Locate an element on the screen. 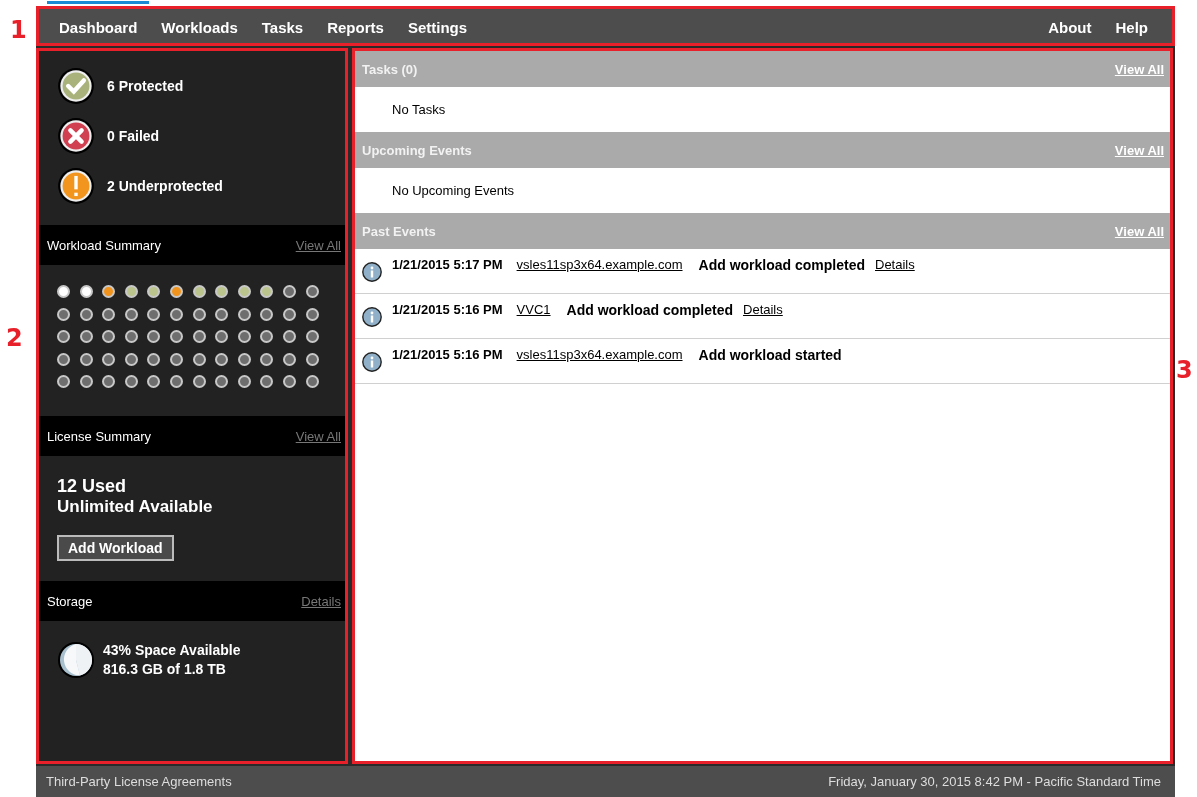 The height and width of the screenshot is (797, 1197). callout-number: 1 is located at coordinates (18, 30).